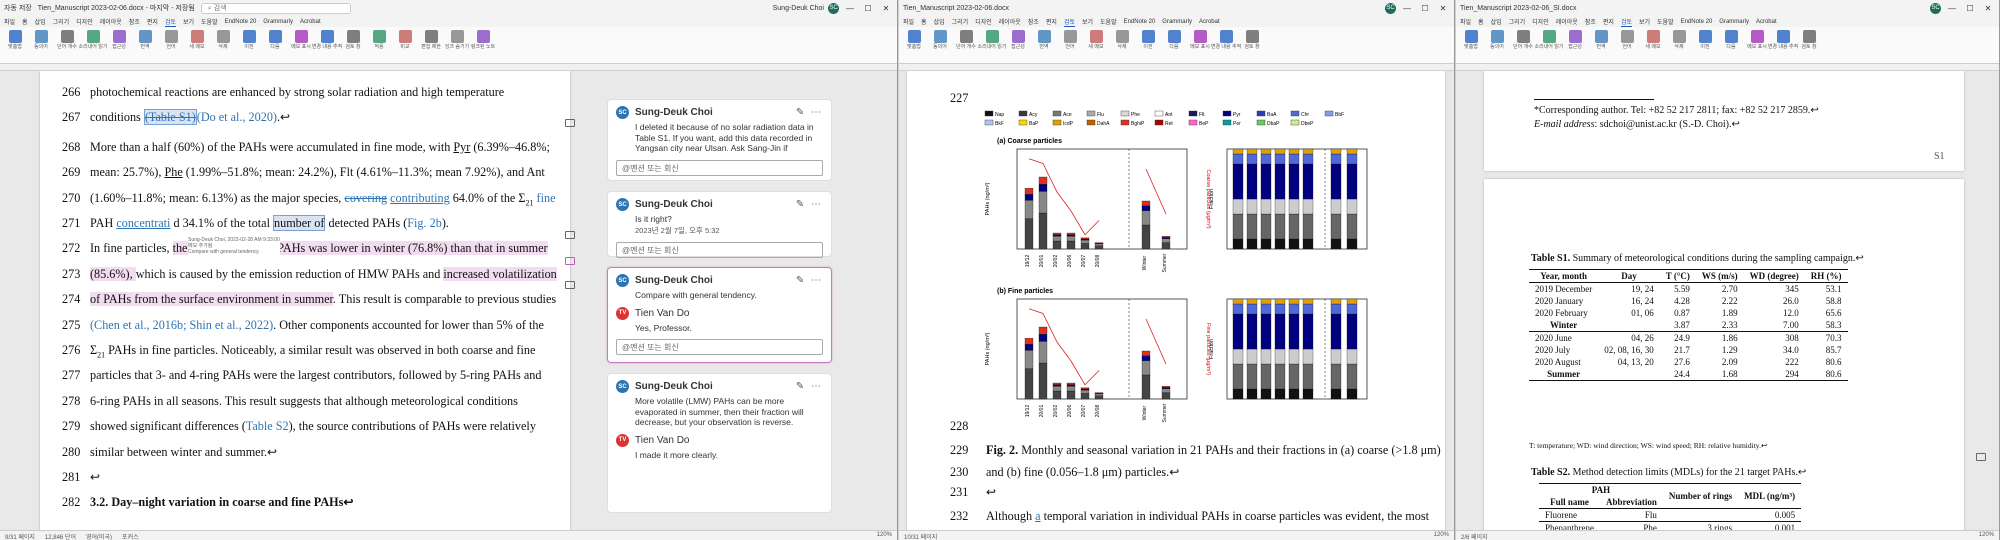 This screenshot has height=540, width=2000. What do you see at coordinates (1986, 535) in the screenshot?
I see `zoom-level: 120%` at bounding box center [1986, 535].